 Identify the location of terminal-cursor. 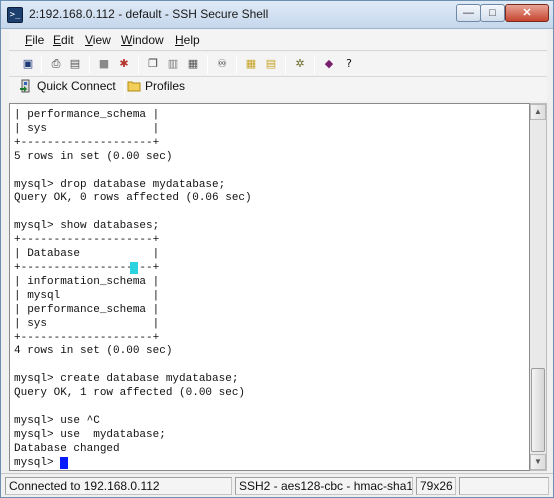
(64, 463).